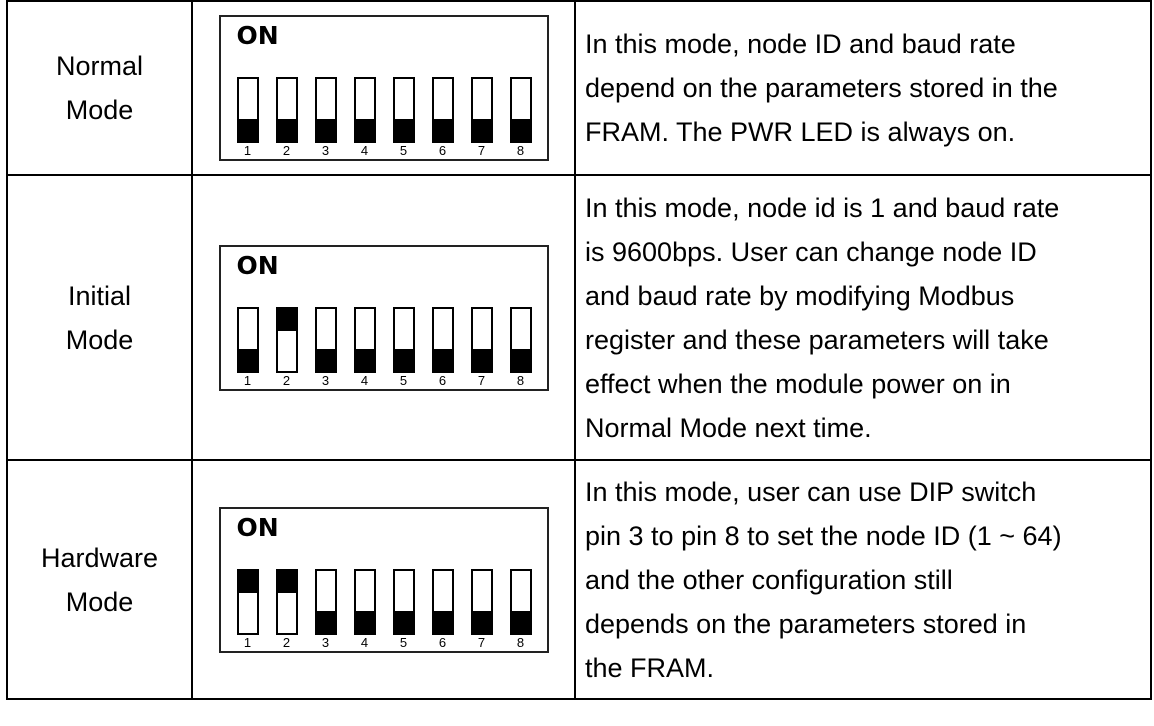 This screenshot has height=726, width=1154. I want to click on mode-name-cell: Normal Mode, so click(99, 88).